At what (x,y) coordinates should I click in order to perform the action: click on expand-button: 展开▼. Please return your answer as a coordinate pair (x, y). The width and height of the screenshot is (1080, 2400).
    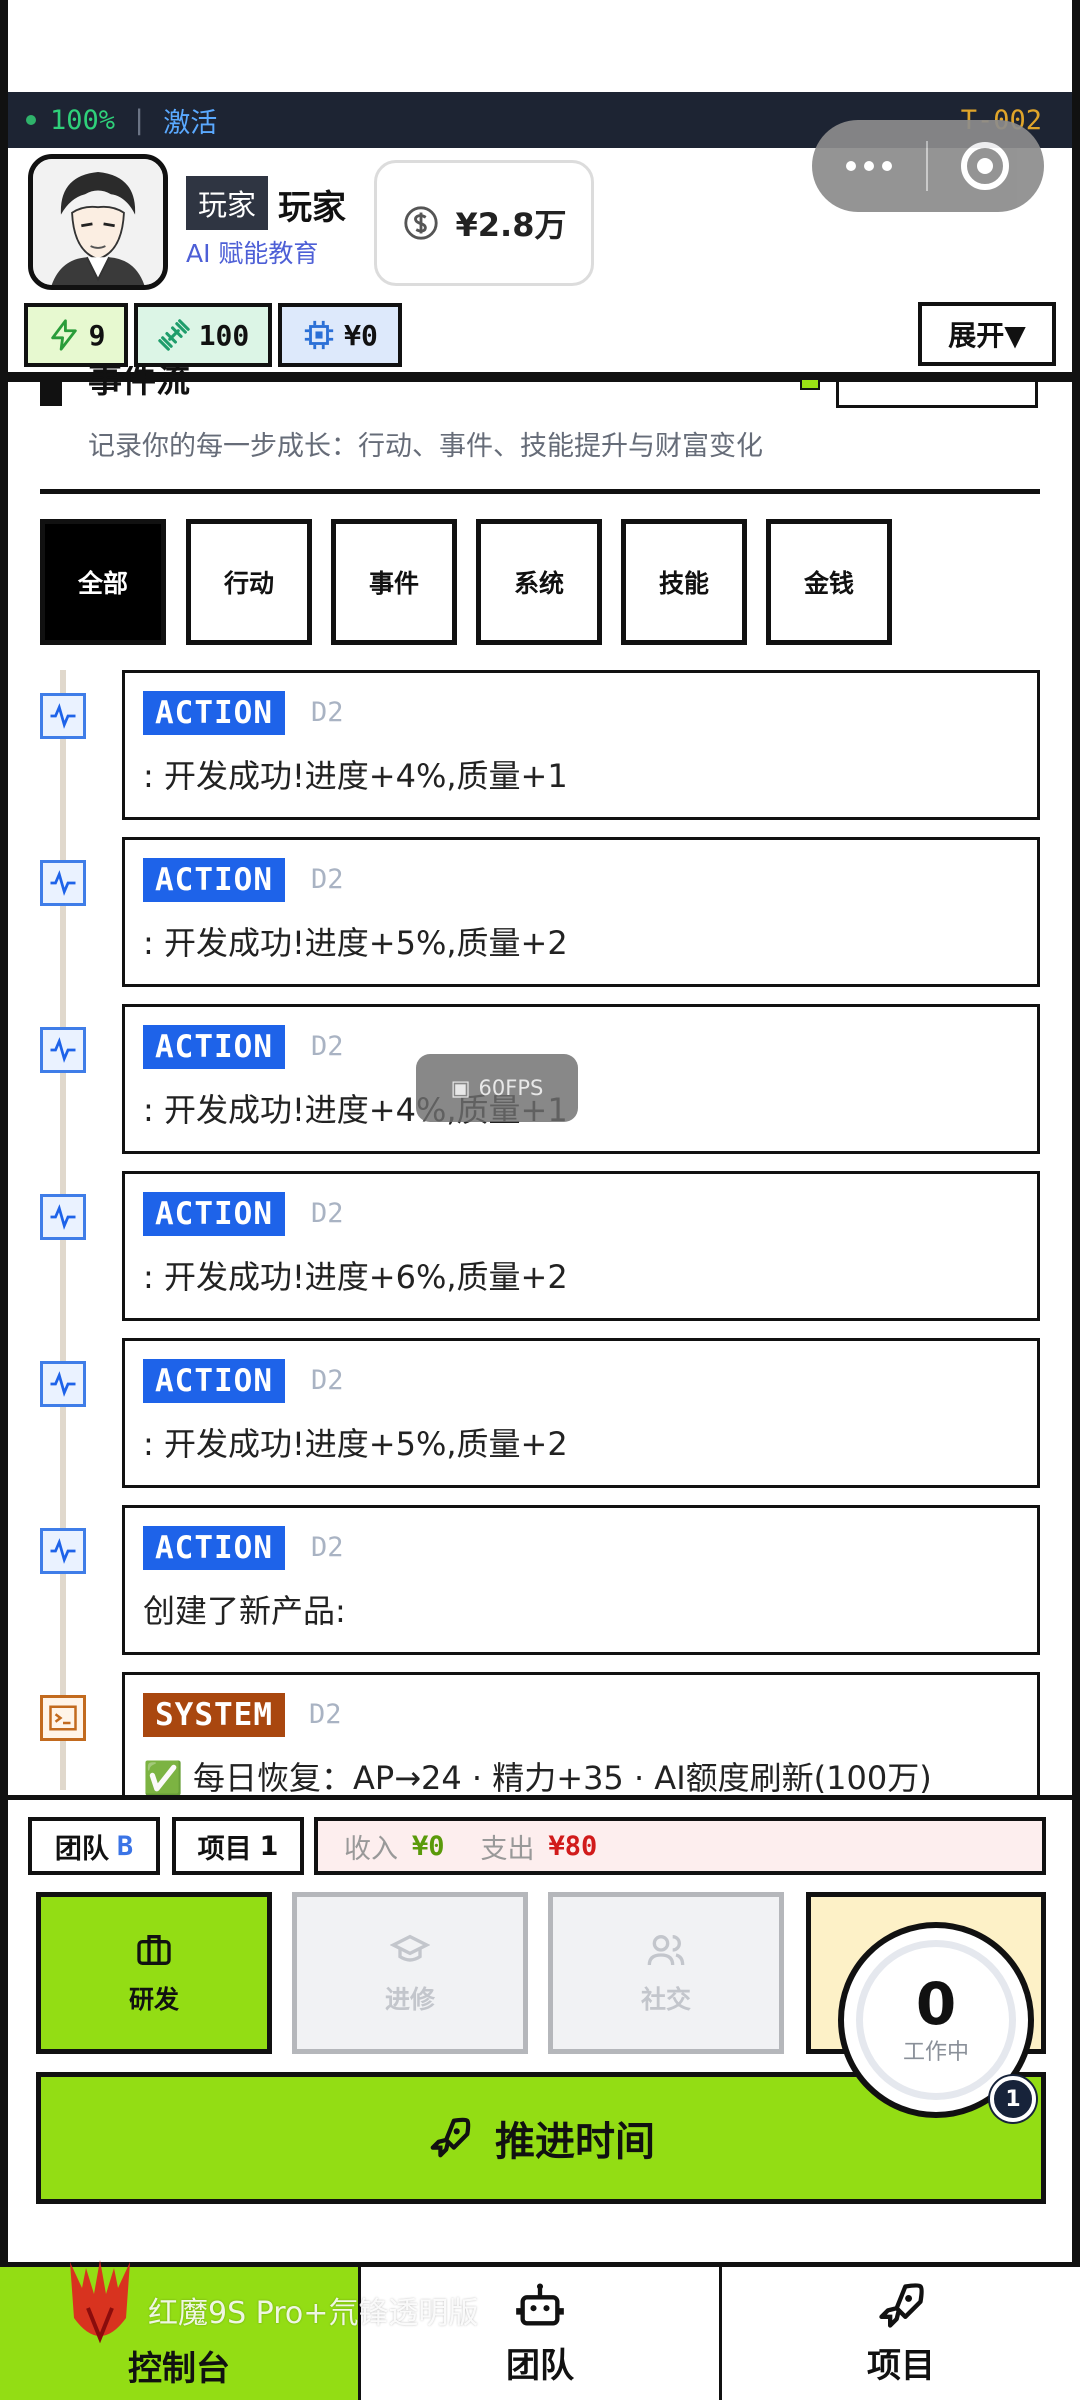
    Looking at the image, I should click on (987, 334).